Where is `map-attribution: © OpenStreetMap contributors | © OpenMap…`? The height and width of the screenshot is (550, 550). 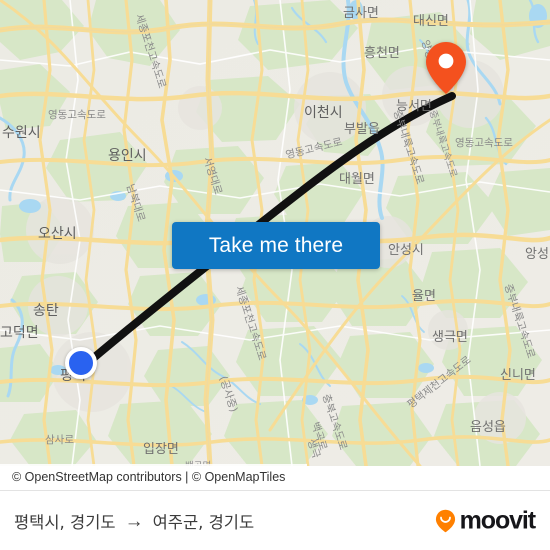
map-attribution: © OpenStreetMap contributors | © OpenMap… is located at coordinates (153, 477).